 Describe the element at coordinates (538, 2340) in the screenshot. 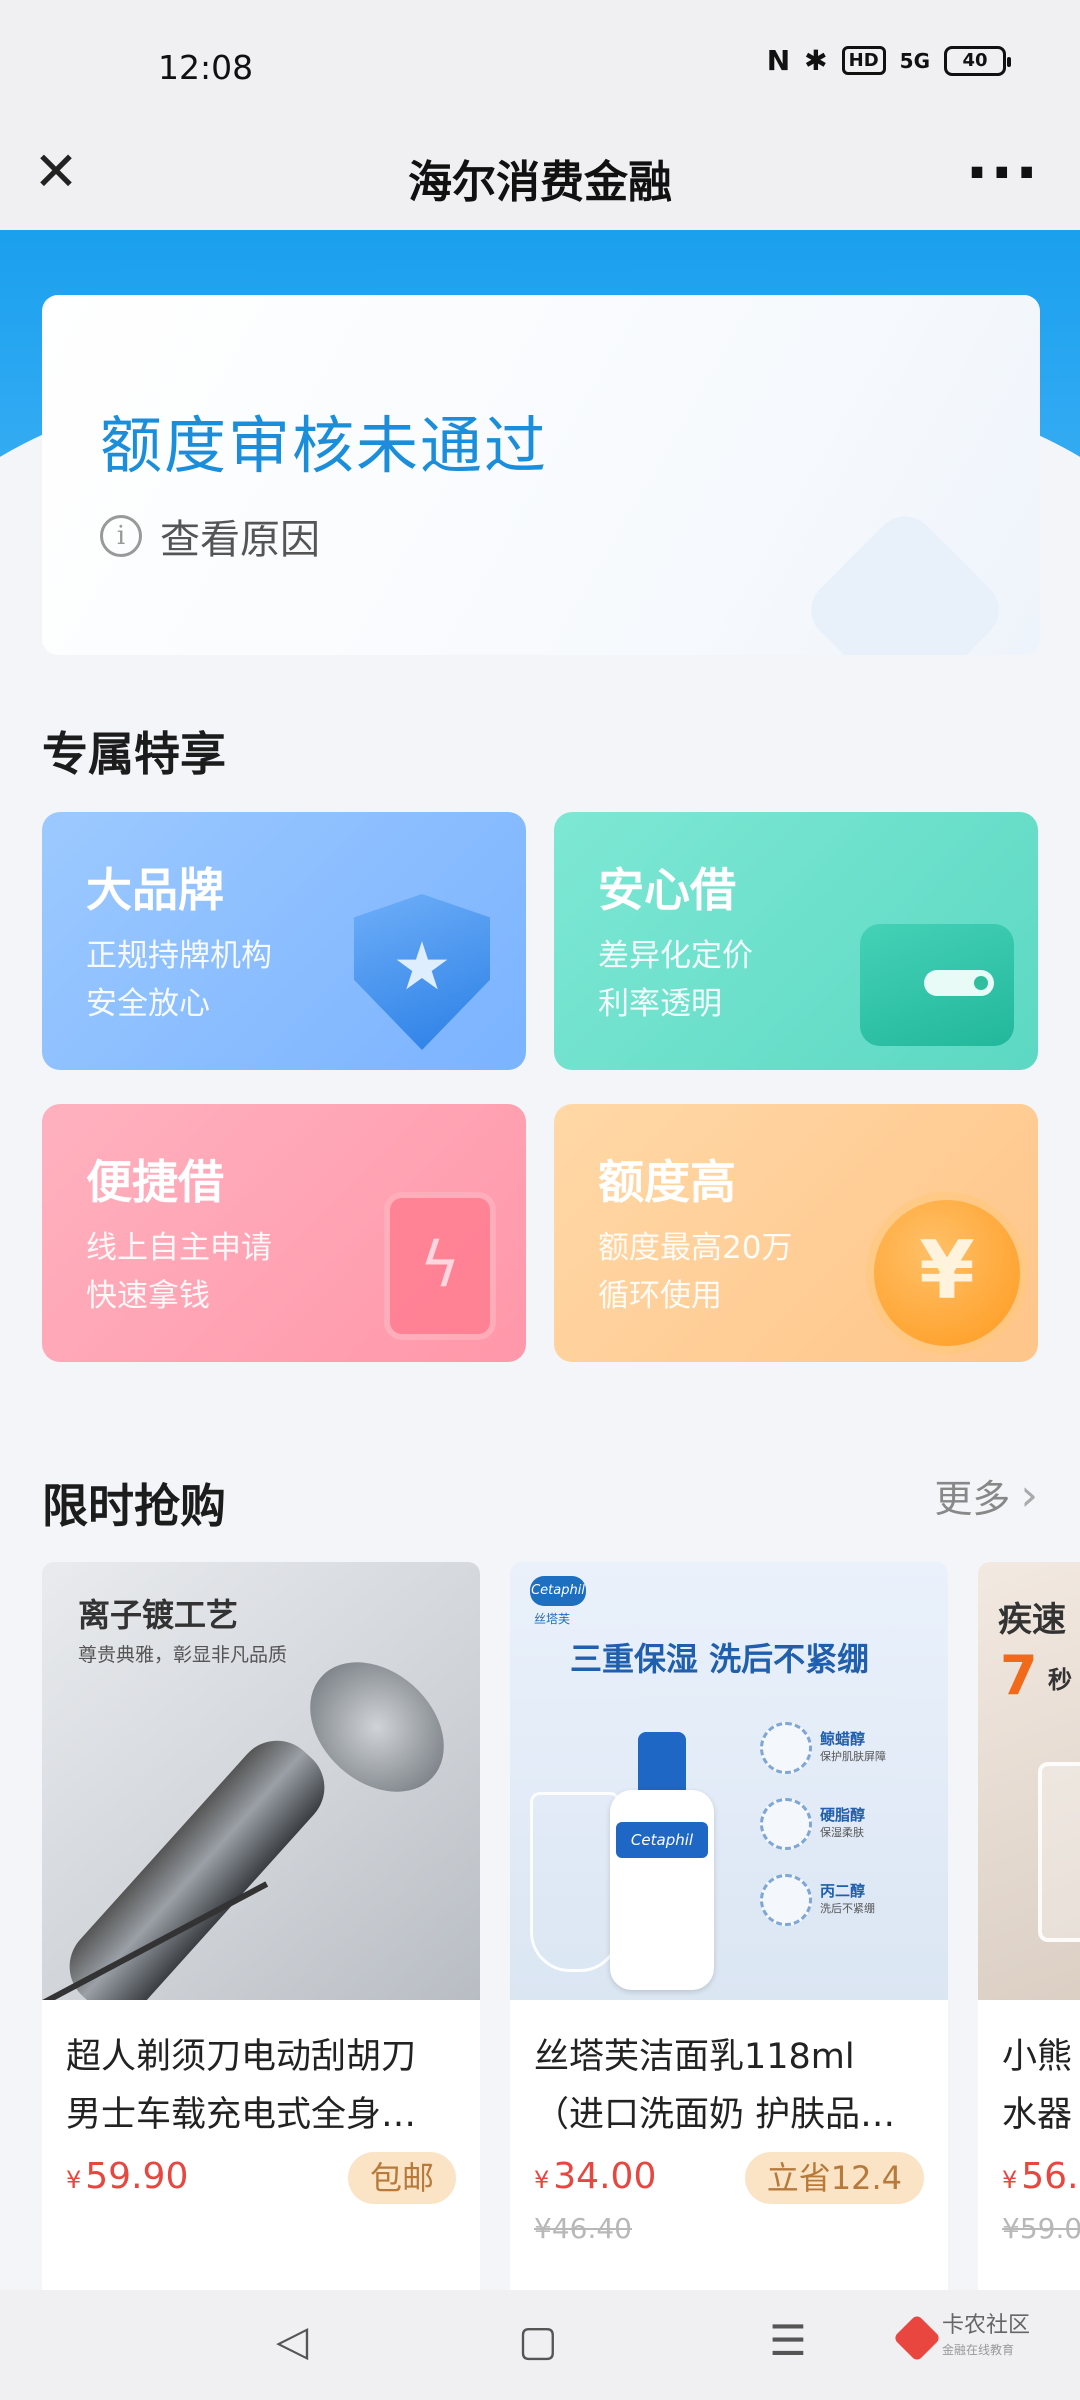

I see `home-icon: ▢` at that location.